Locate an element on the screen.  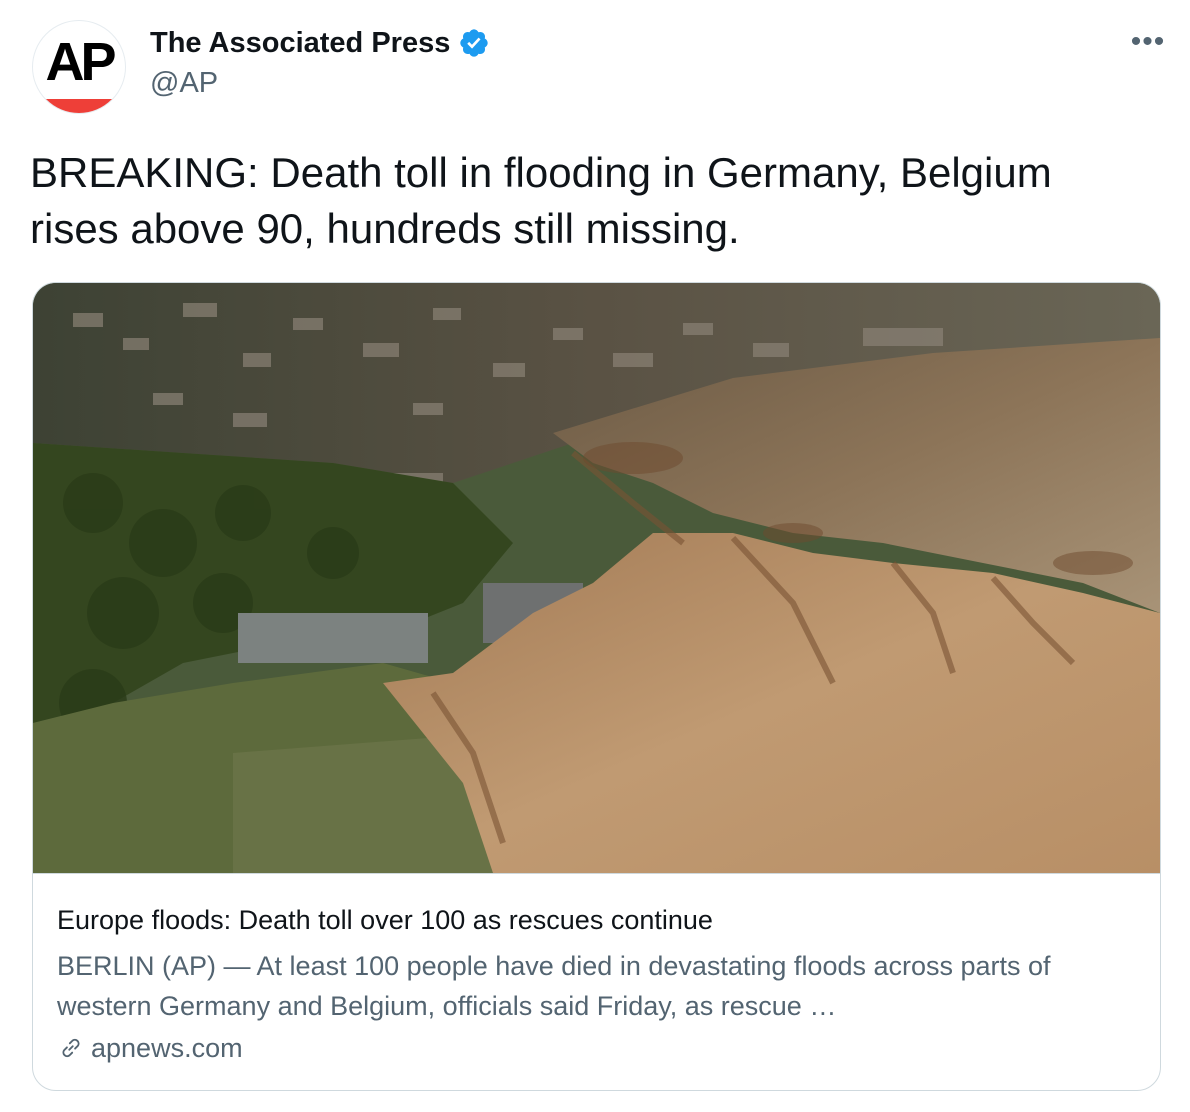
card-domain: apnews.com is located at coordinates (167, 1048).